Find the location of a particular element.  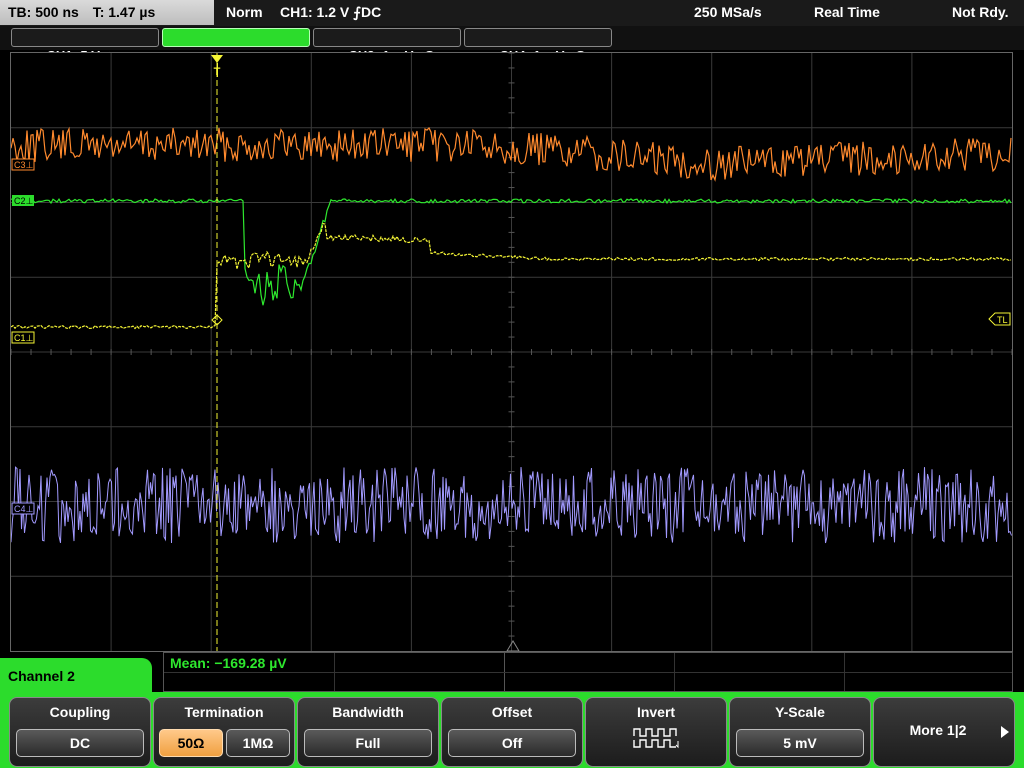

softkey-invert: Invert is located at coordinates (656, 732).